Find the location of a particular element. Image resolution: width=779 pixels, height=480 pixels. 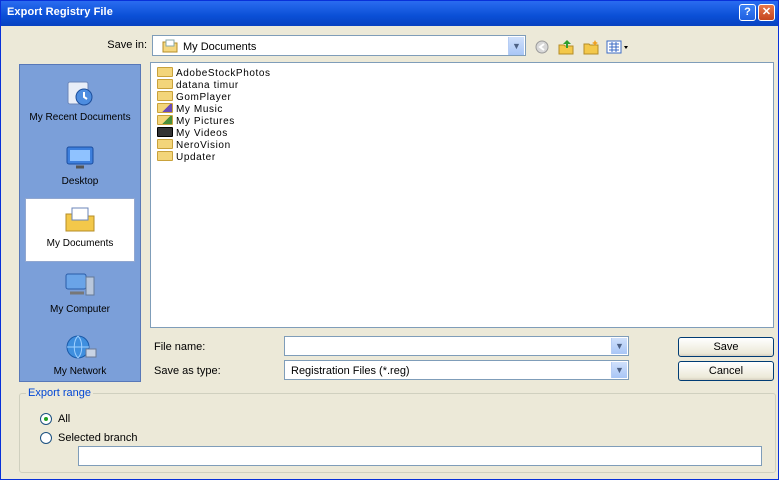

list-item: Updater is located at coordinates (186, 157).